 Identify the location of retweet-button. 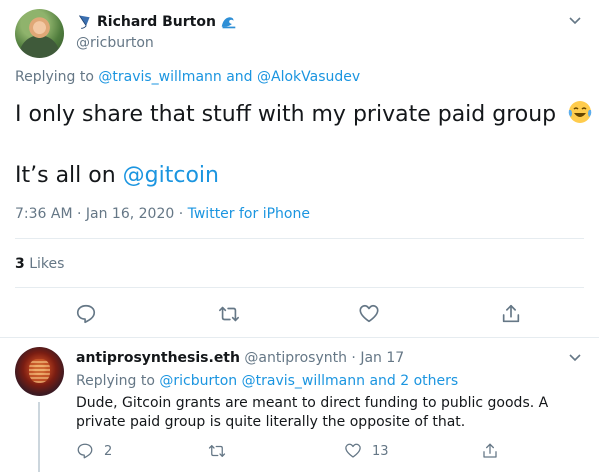
(229, 316).